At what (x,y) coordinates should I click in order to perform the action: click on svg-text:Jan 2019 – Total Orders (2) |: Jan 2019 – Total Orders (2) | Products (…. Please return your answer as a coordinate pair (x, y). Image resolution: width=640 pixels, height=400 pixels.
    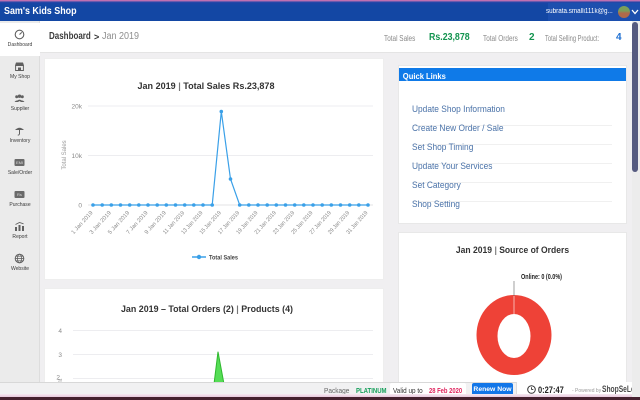
    Looking at the image, I should click on (207, 309).